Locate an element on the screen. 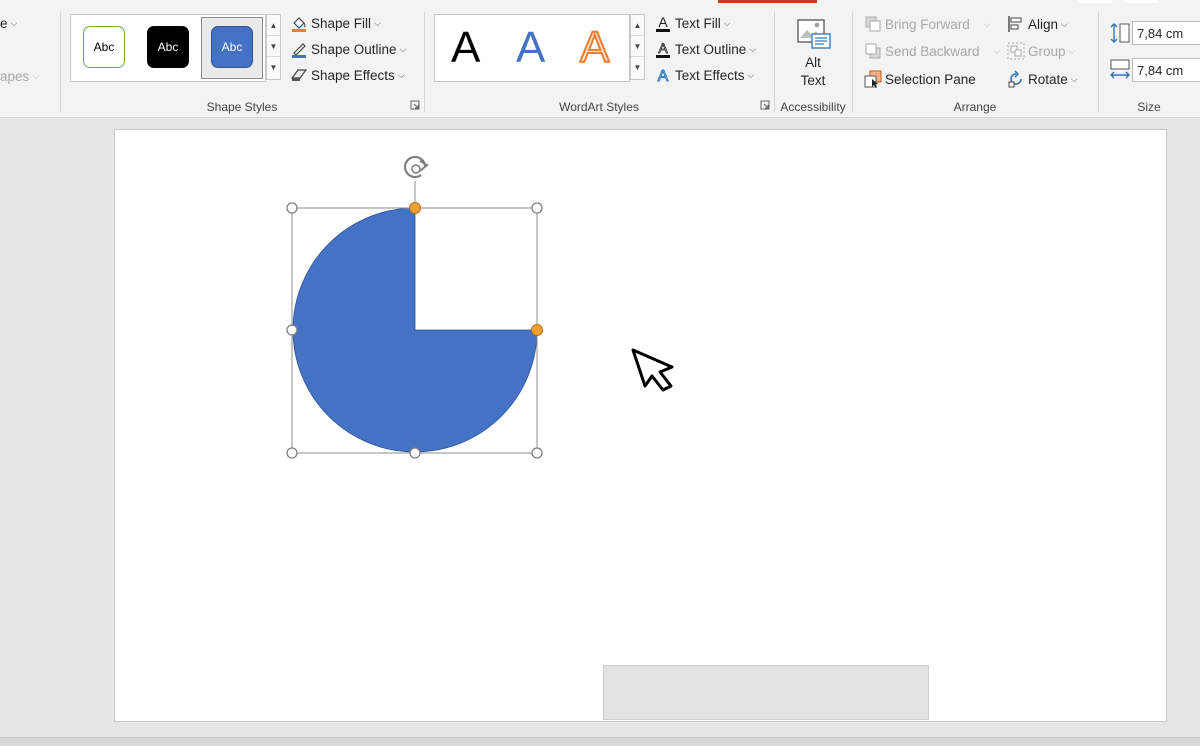  resize-handle-left is located at coordinates (292, 330).